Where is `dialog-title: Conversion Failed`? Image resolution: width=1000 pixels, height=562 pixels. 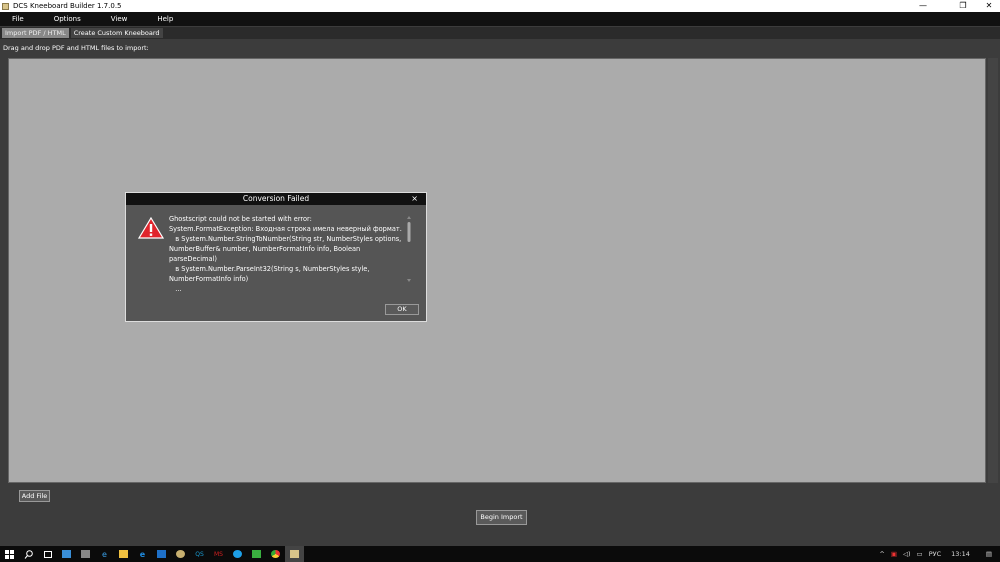
dialog-title: Conversion Failed is located at coordinates (276, 199).